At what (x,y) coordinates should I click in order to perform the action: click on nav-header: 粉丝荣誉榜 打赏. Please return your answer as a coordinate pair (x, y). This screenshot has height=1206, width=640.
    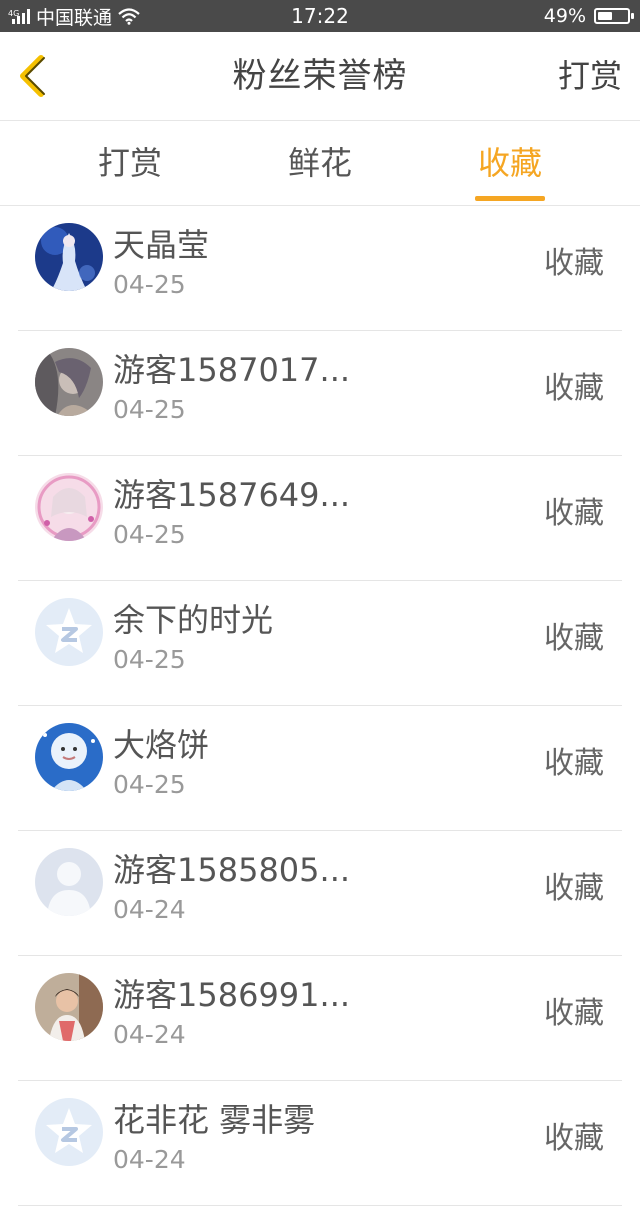
    Looking at the image, I should click on (320, 76).